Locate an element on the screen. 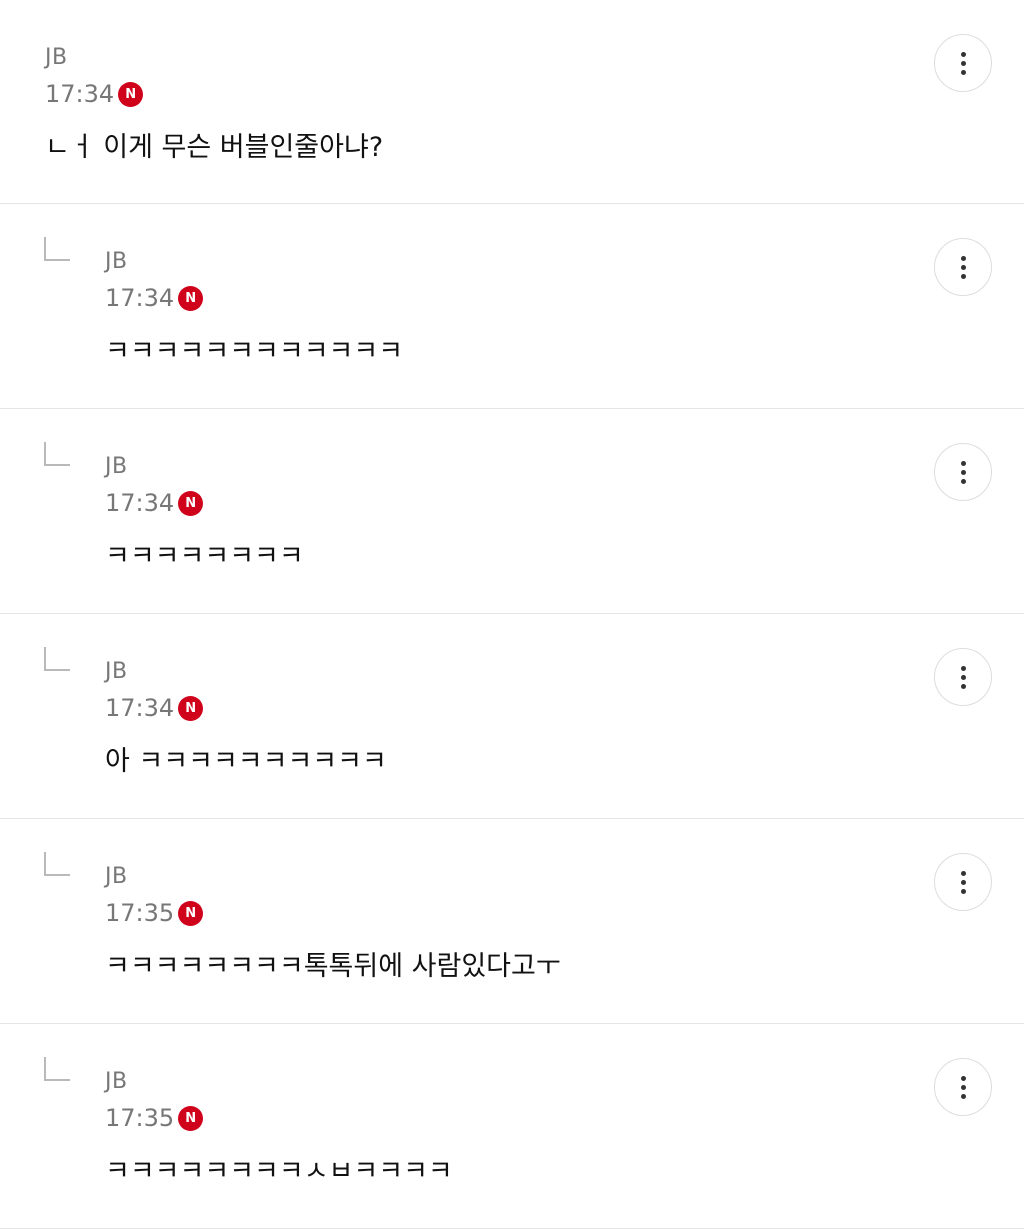  comment-body: JB 17:34 N ㄴㅓ 이게 무슨 버블인줄아냐? is located at coordinates (214, 104).